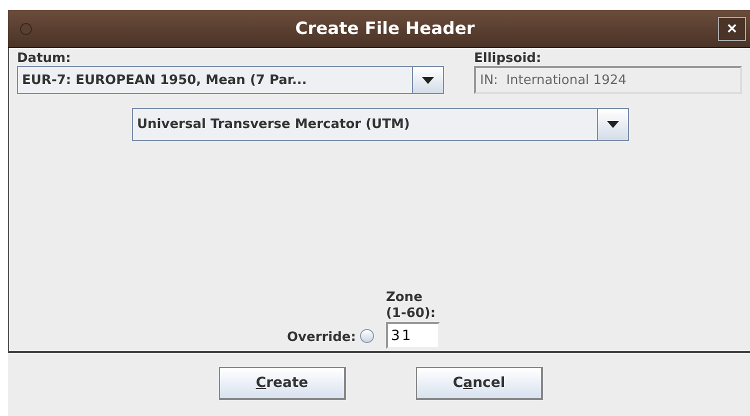 The height and width of the screenshot is (416, 750). Describe the element at coordinates (44, 58) in the screenshot. I see `datum-label: Datum:` at that location.